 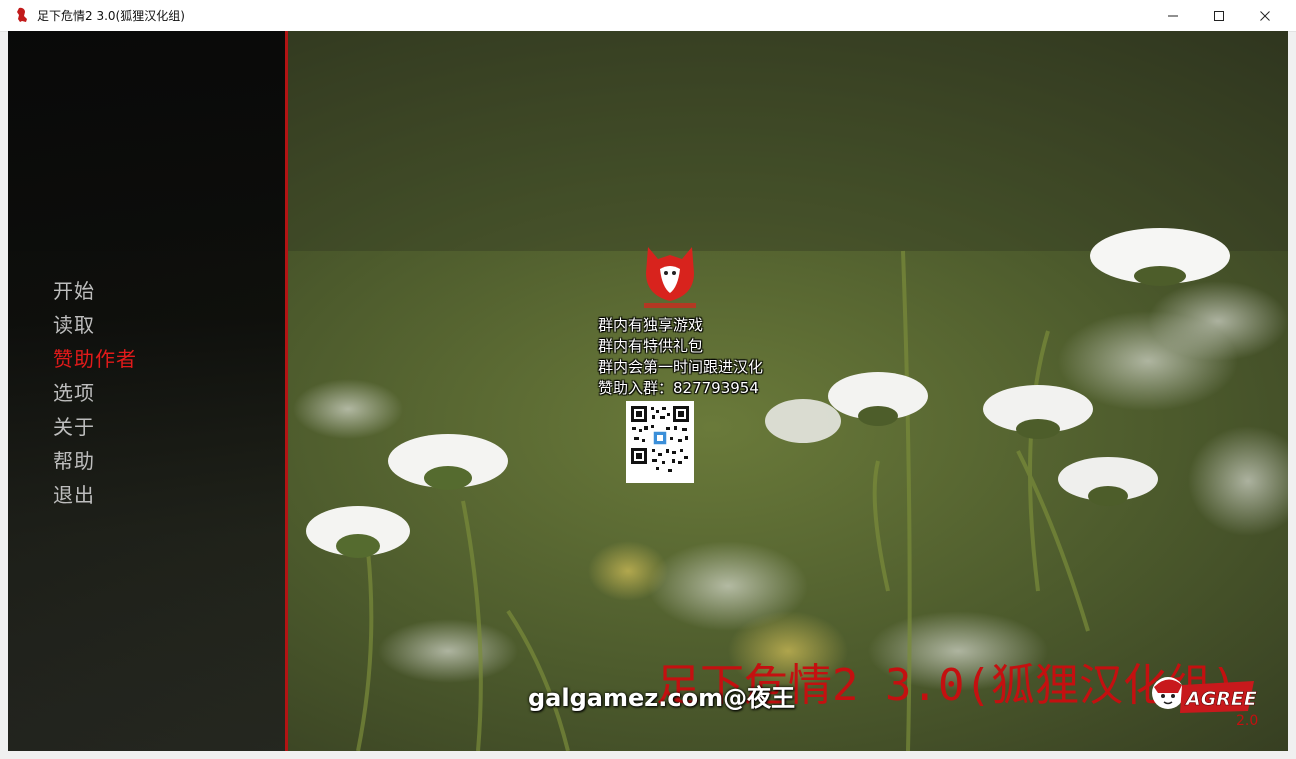 What do you see at coordinates (678, 388) in the screenshot?
I see `promo-line: 赞助入群：827793954` at bounding box center [678, 388].